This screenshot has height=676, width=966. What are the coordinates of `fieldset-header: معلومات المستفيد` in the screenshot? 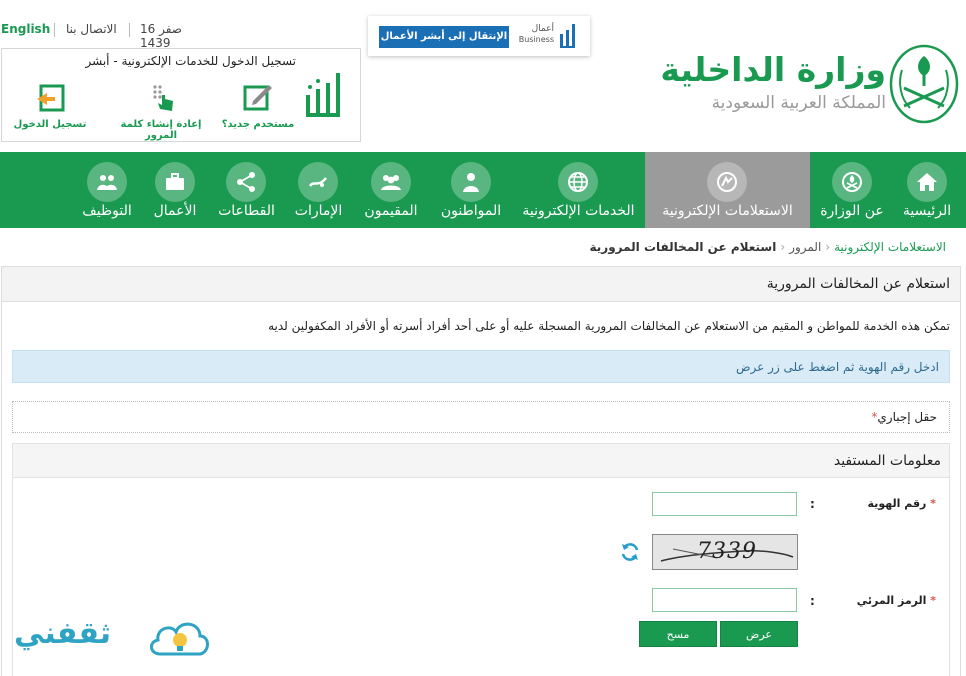 It's located at (481, 461).